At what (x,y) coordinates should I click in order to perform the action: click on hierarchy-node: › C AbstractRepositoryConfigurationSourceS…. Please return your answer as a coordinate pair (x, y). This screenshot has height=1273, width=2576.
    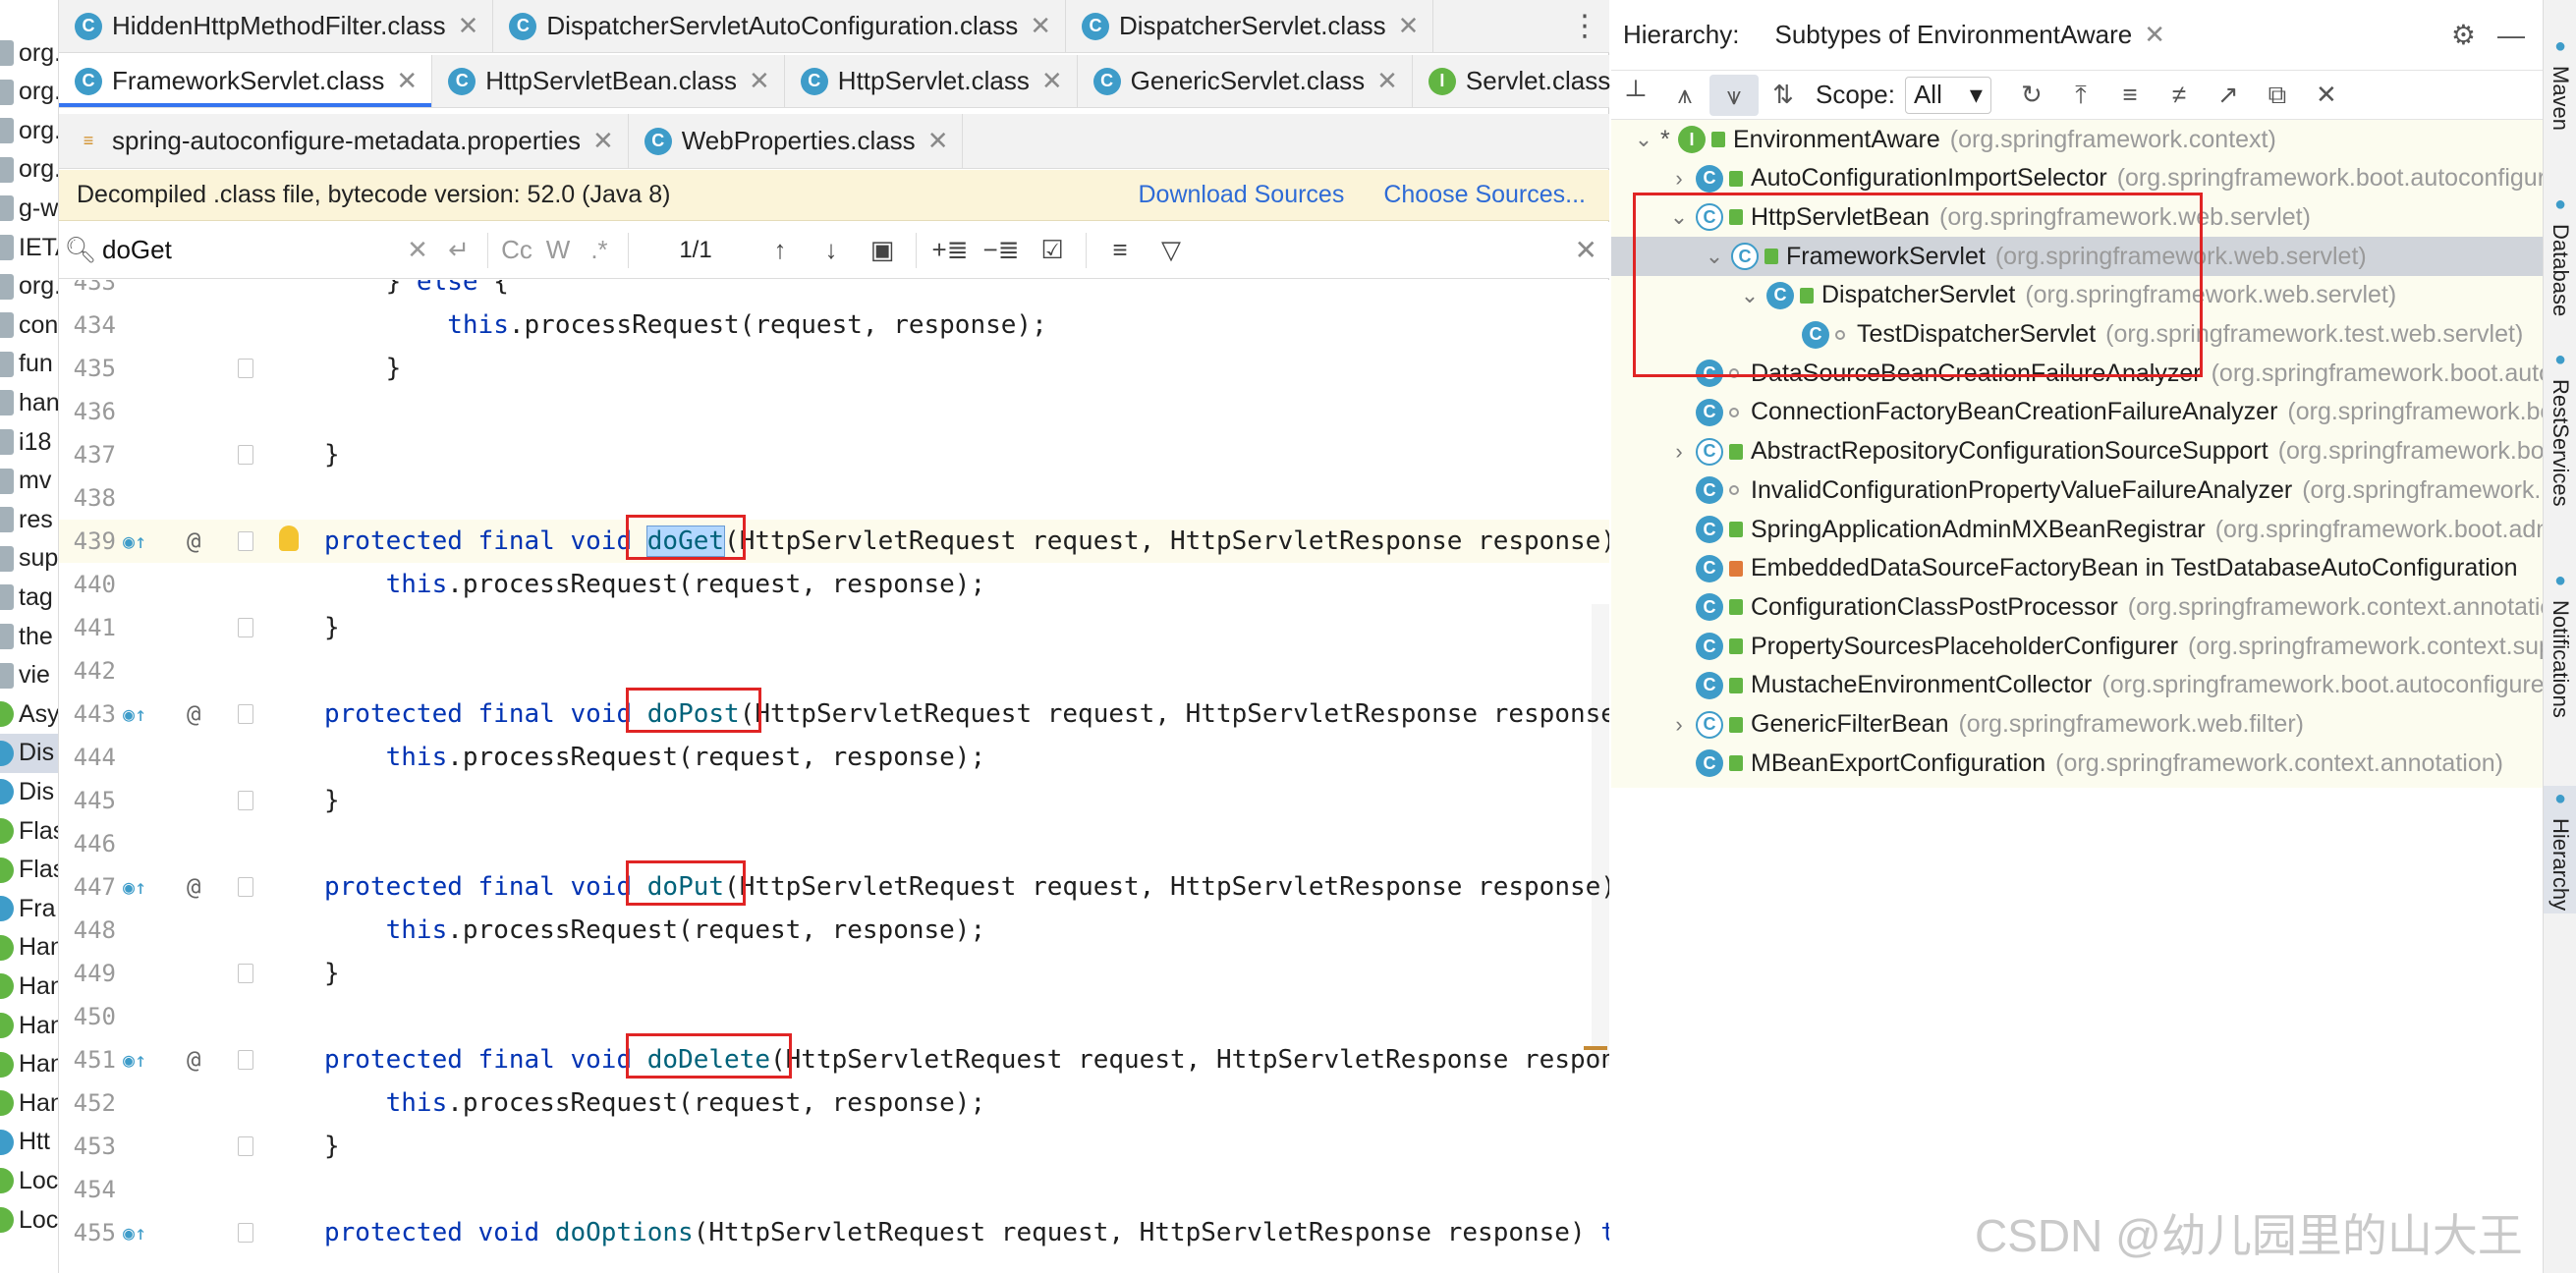
    Looking at the image, I should click on (2077, 451).